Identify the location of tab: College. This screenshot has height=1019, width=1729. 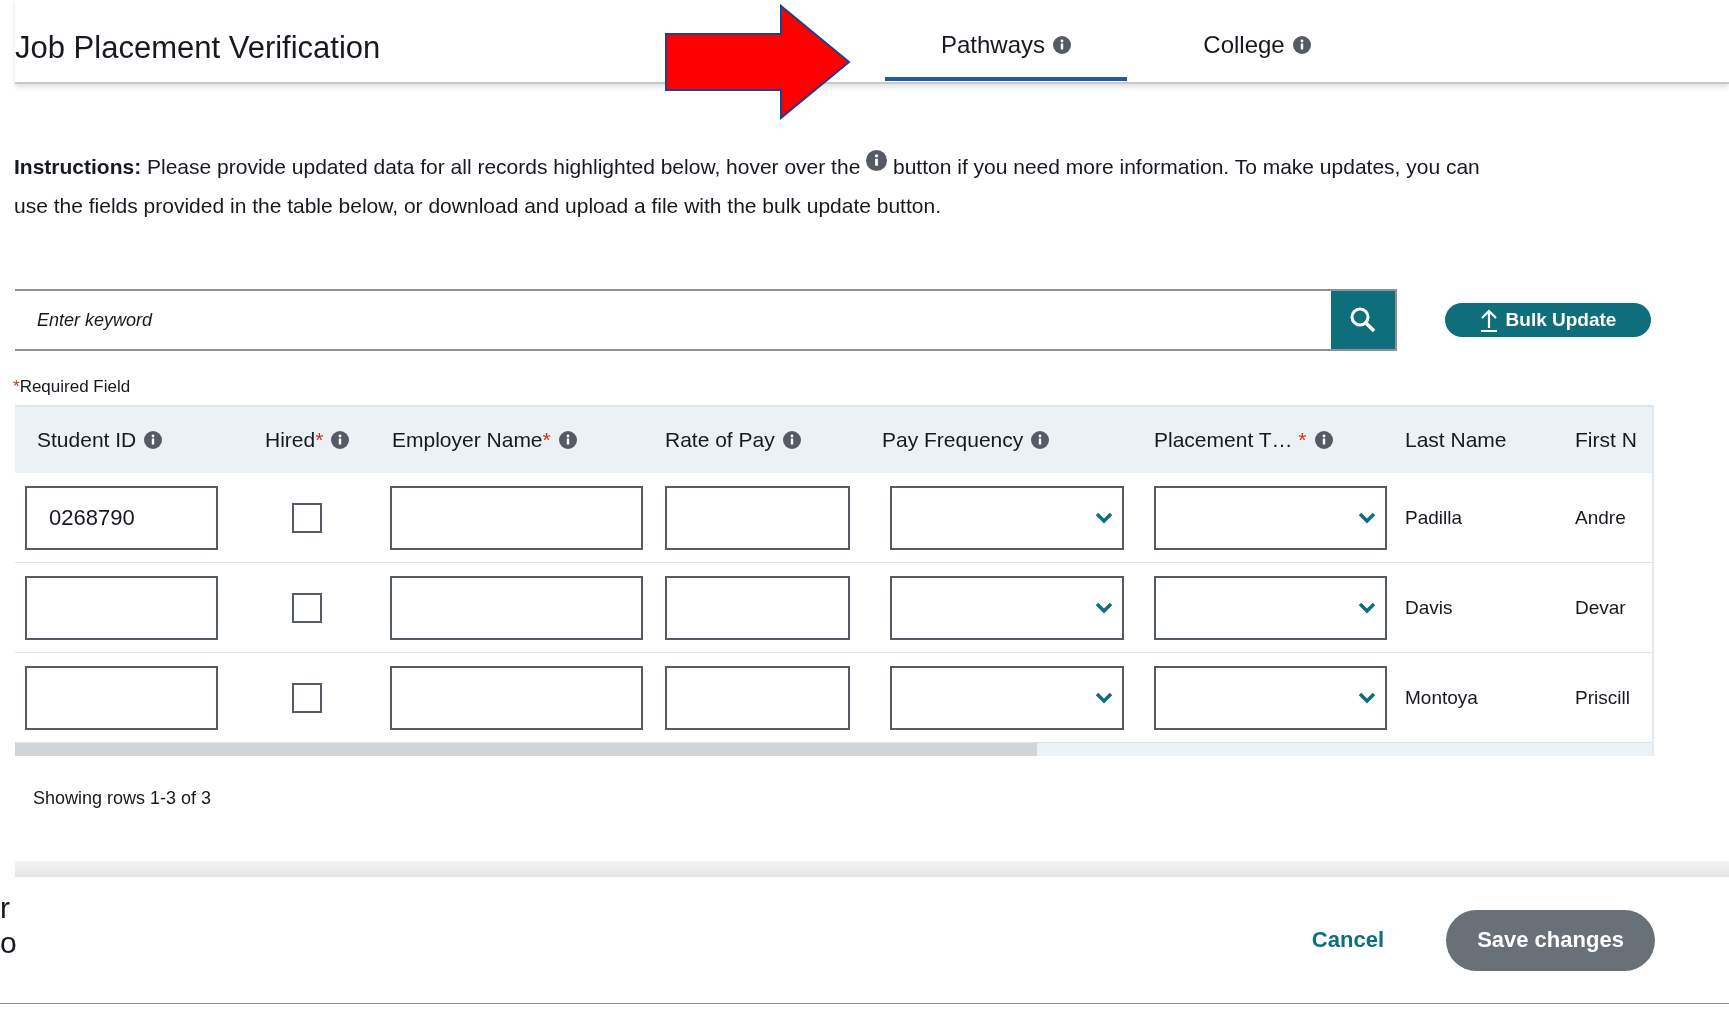
(1257, 41).